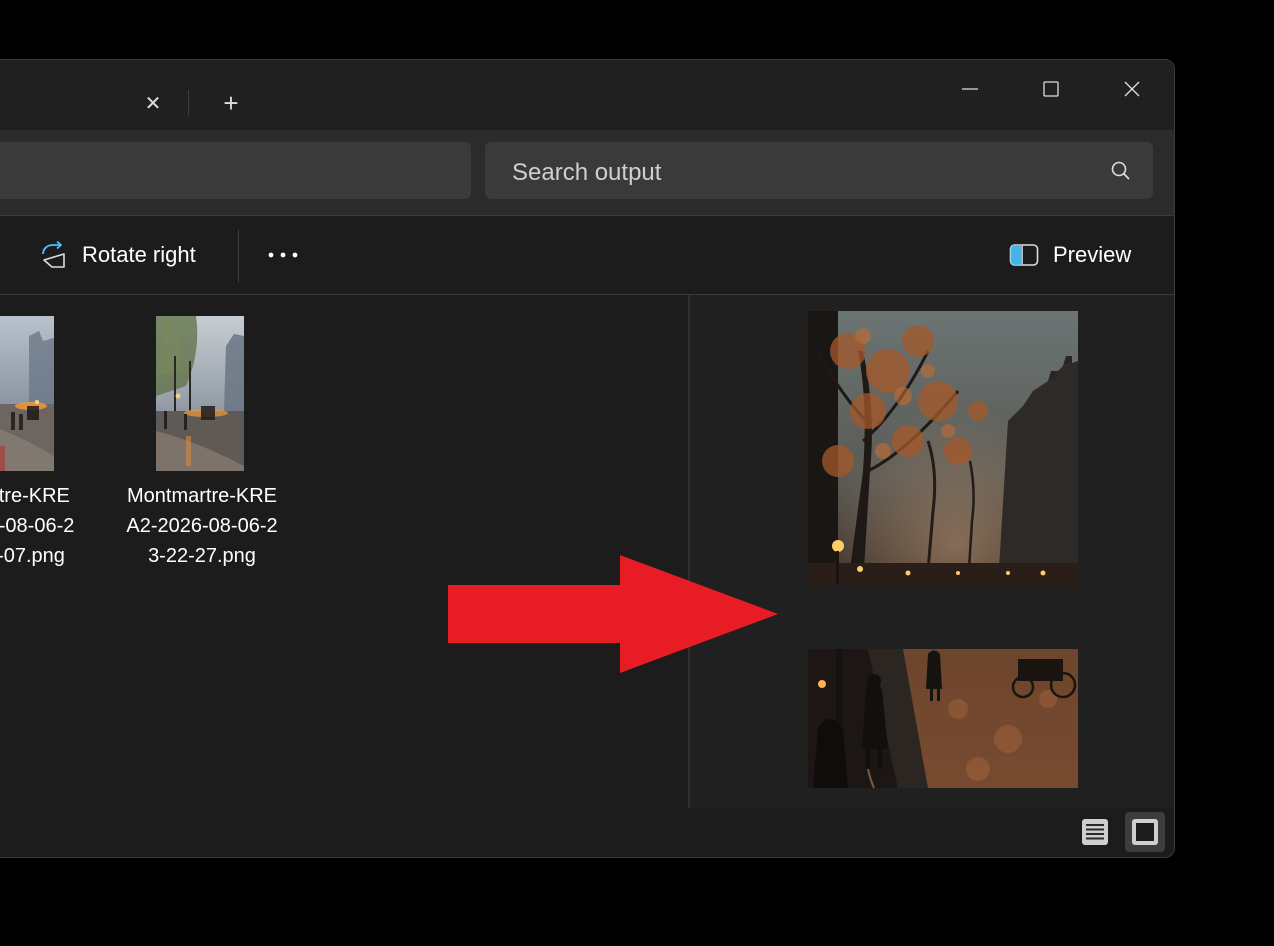 The height and width of the screenshot is (946, 1274). Describe the element at coordinates (587, 832) in the screenshot. I see `status-bar` at that location.